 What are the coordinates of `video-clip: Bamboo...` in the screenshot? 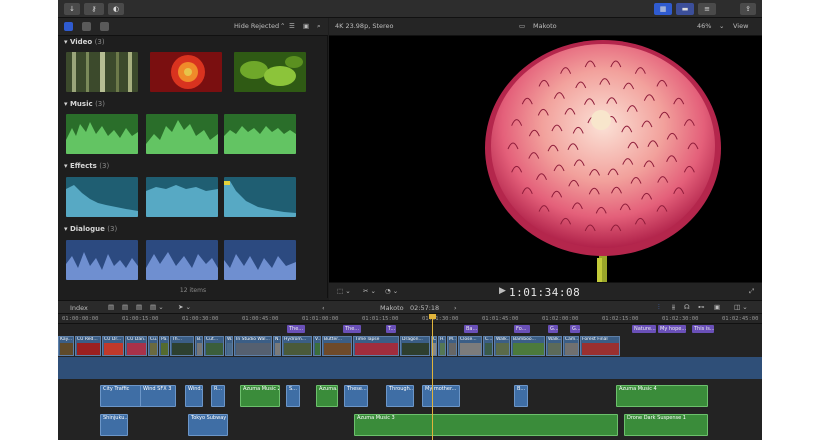 It's located at (528, 346).